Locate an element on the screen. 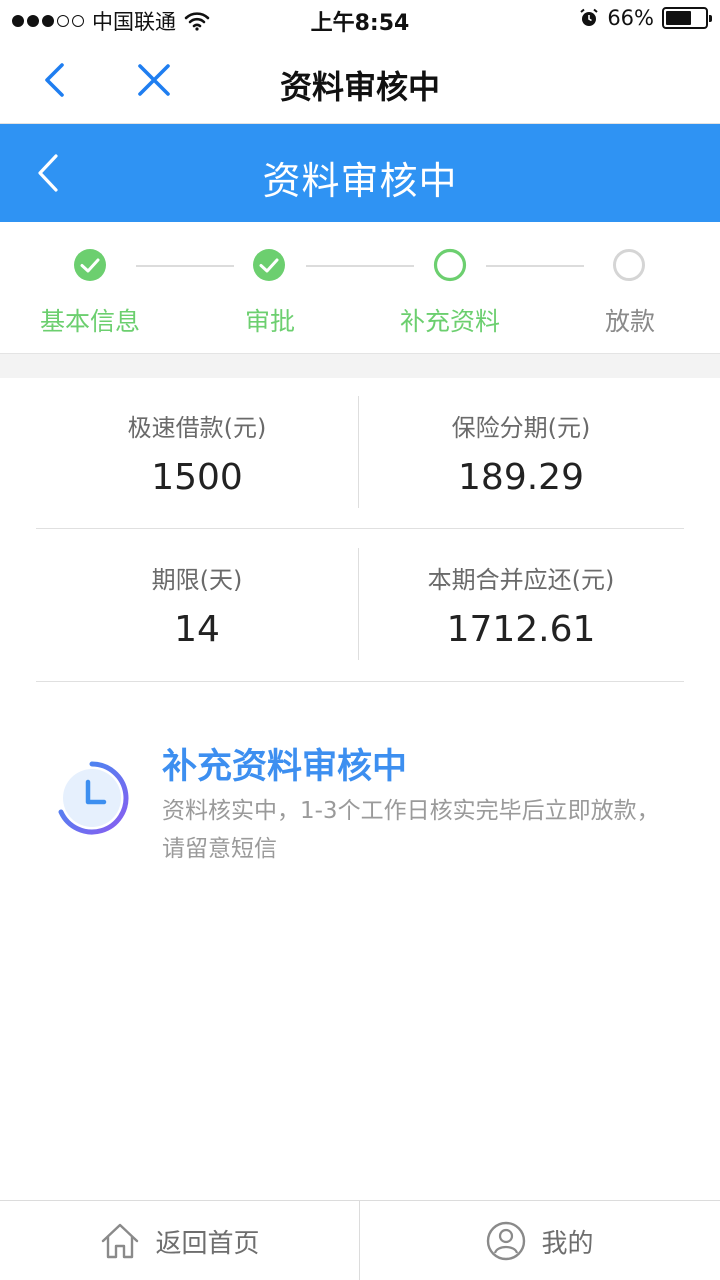  status-right: 66% is located at coordinates (645, 18).